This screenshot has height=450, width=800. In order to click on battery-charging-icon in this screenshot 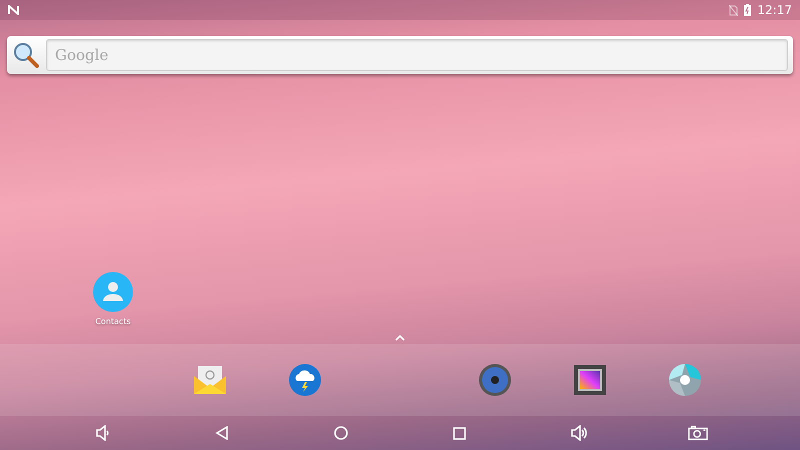, I will do `click(748, 10)`.